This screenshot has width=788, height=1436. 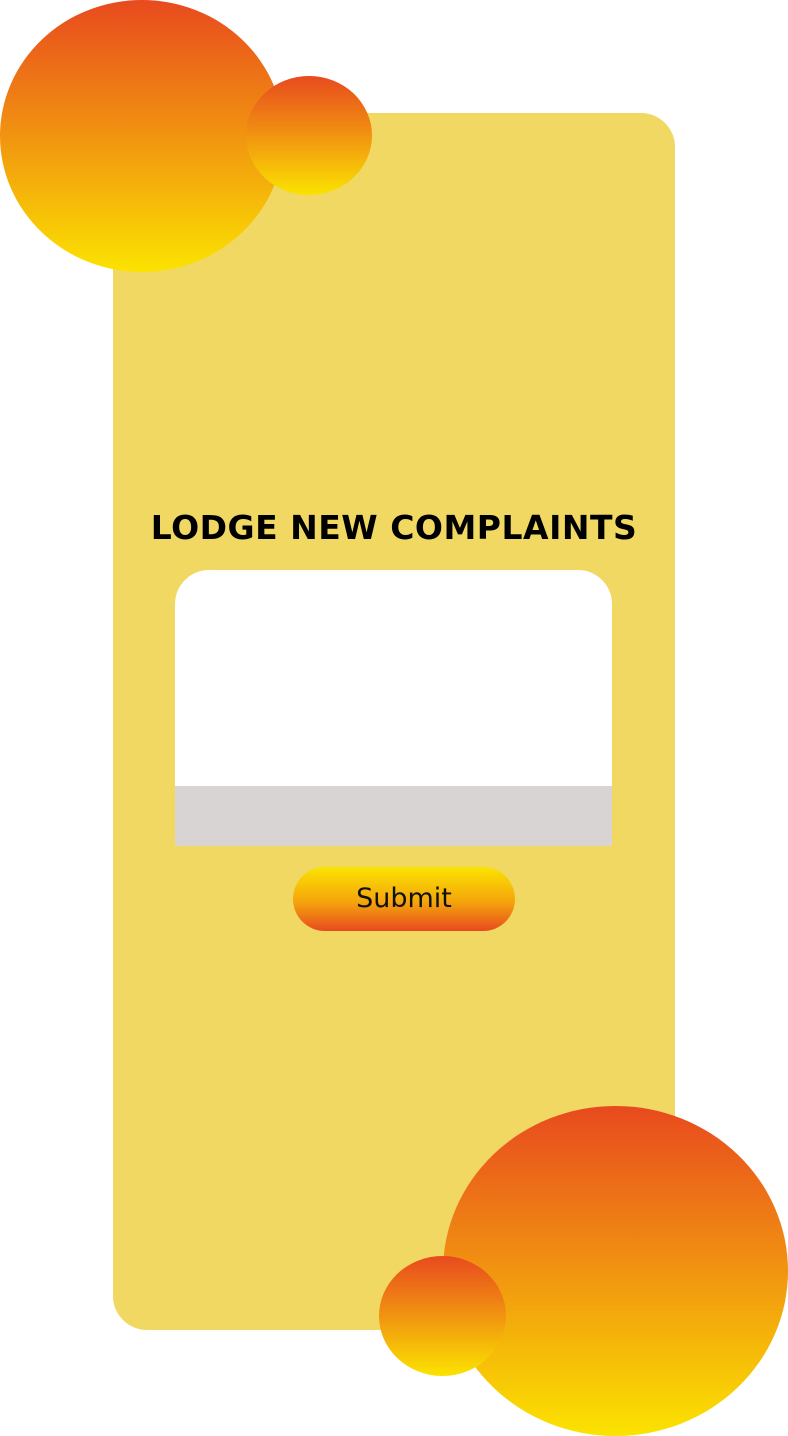 I want to click on page-title: LODGE NEW COMPLAINTS, so click(x=394, y=527).